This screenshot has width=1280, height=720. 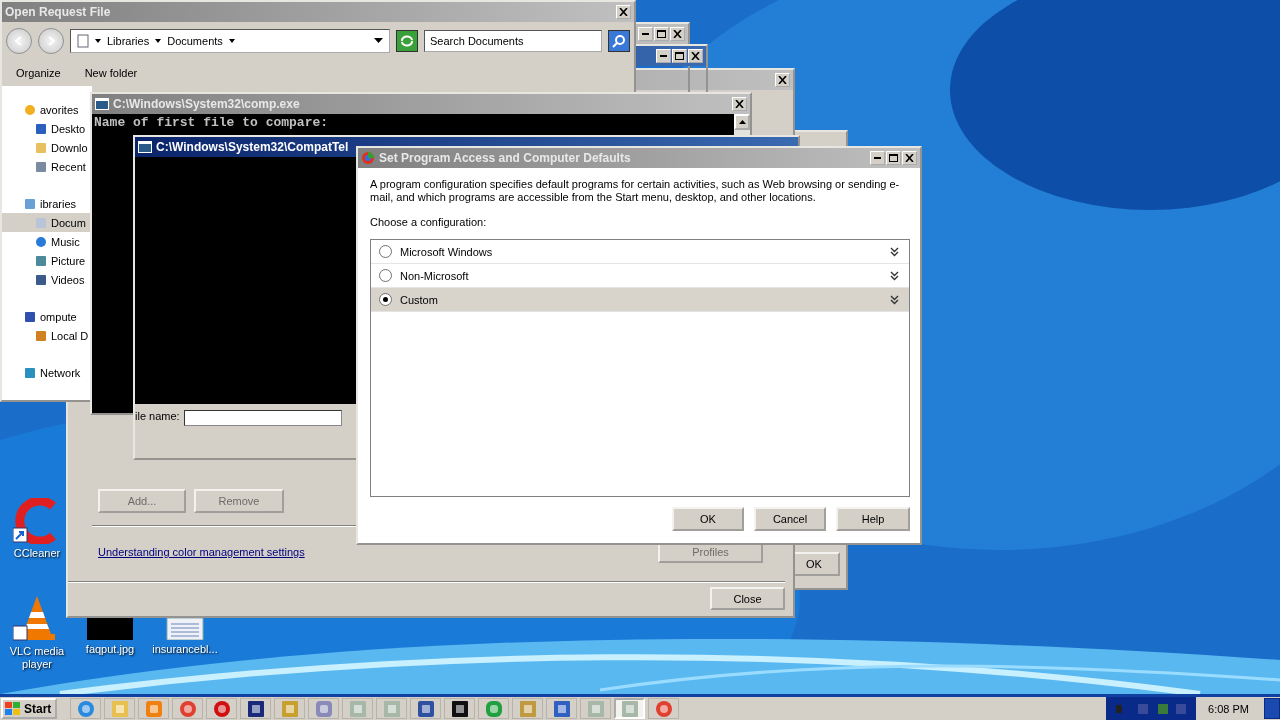 What do you see at coordinates (262, 418) in the screenshot?
I see `file-name-field` at bounding box center [262, 418].